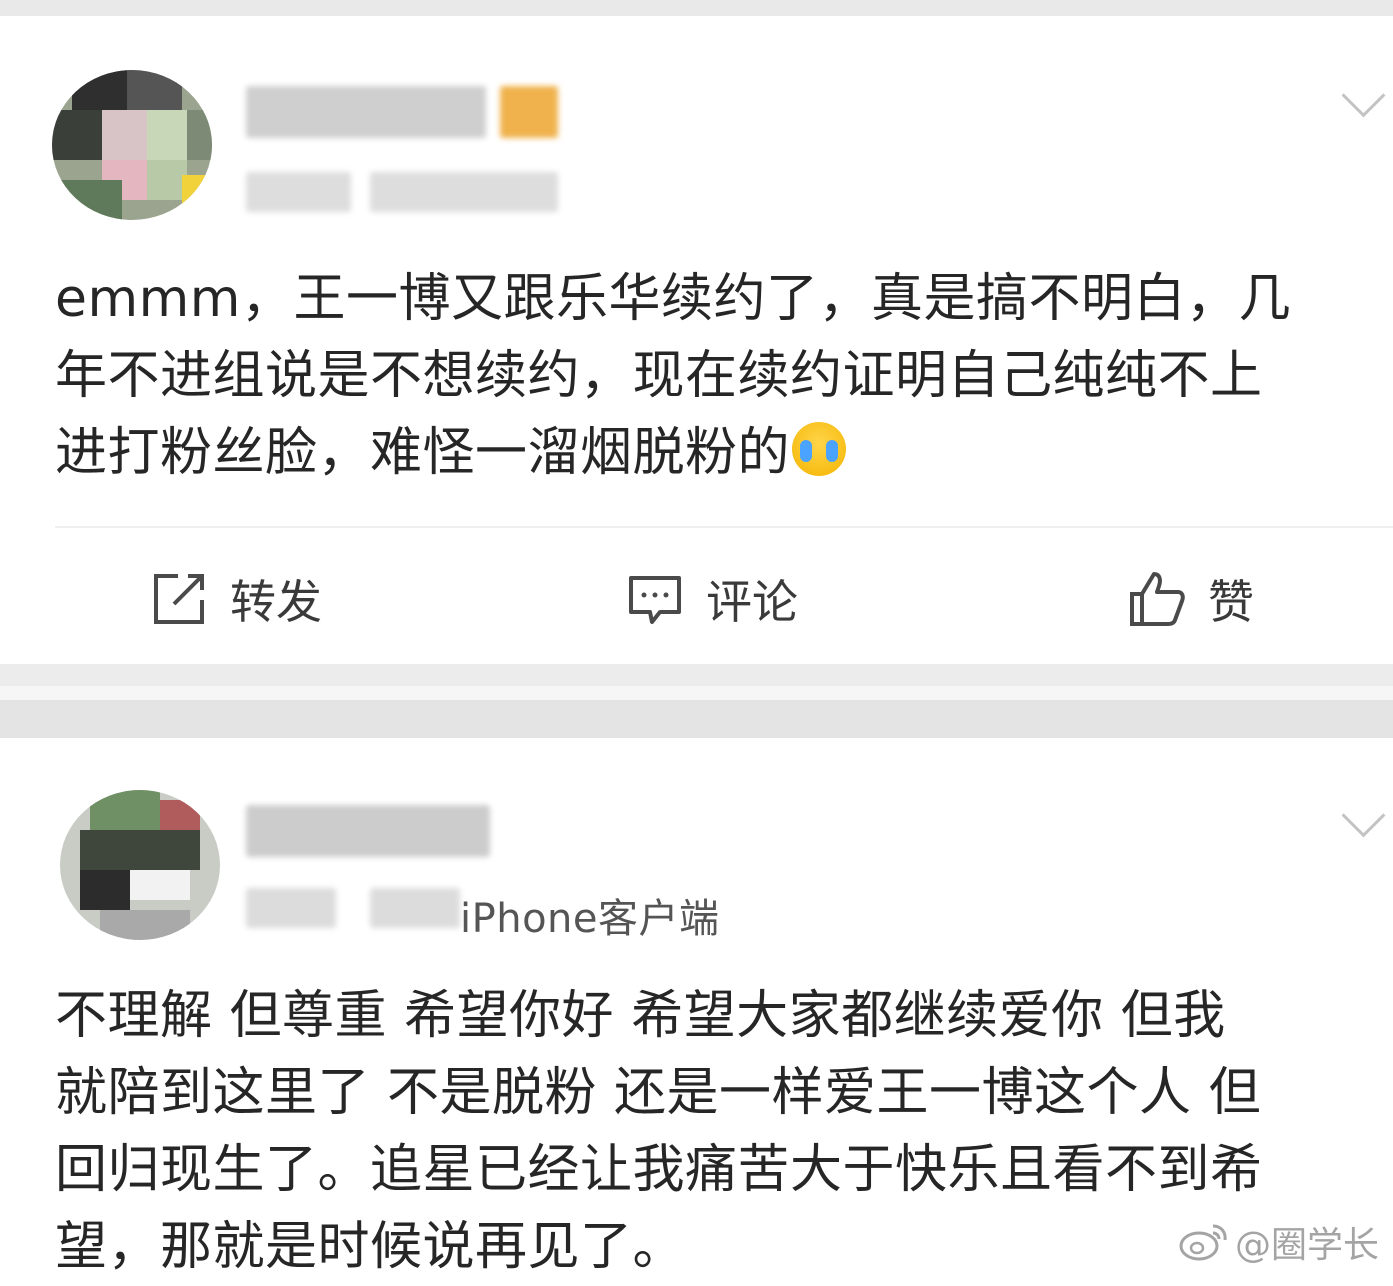 The image size is (1393, 1286). Describe the element at coordinates (659, 376) in the screenshot. I see `post-1-line: 年不进组说是不想续约，现在续约证明自己纯纯不上` at that location.